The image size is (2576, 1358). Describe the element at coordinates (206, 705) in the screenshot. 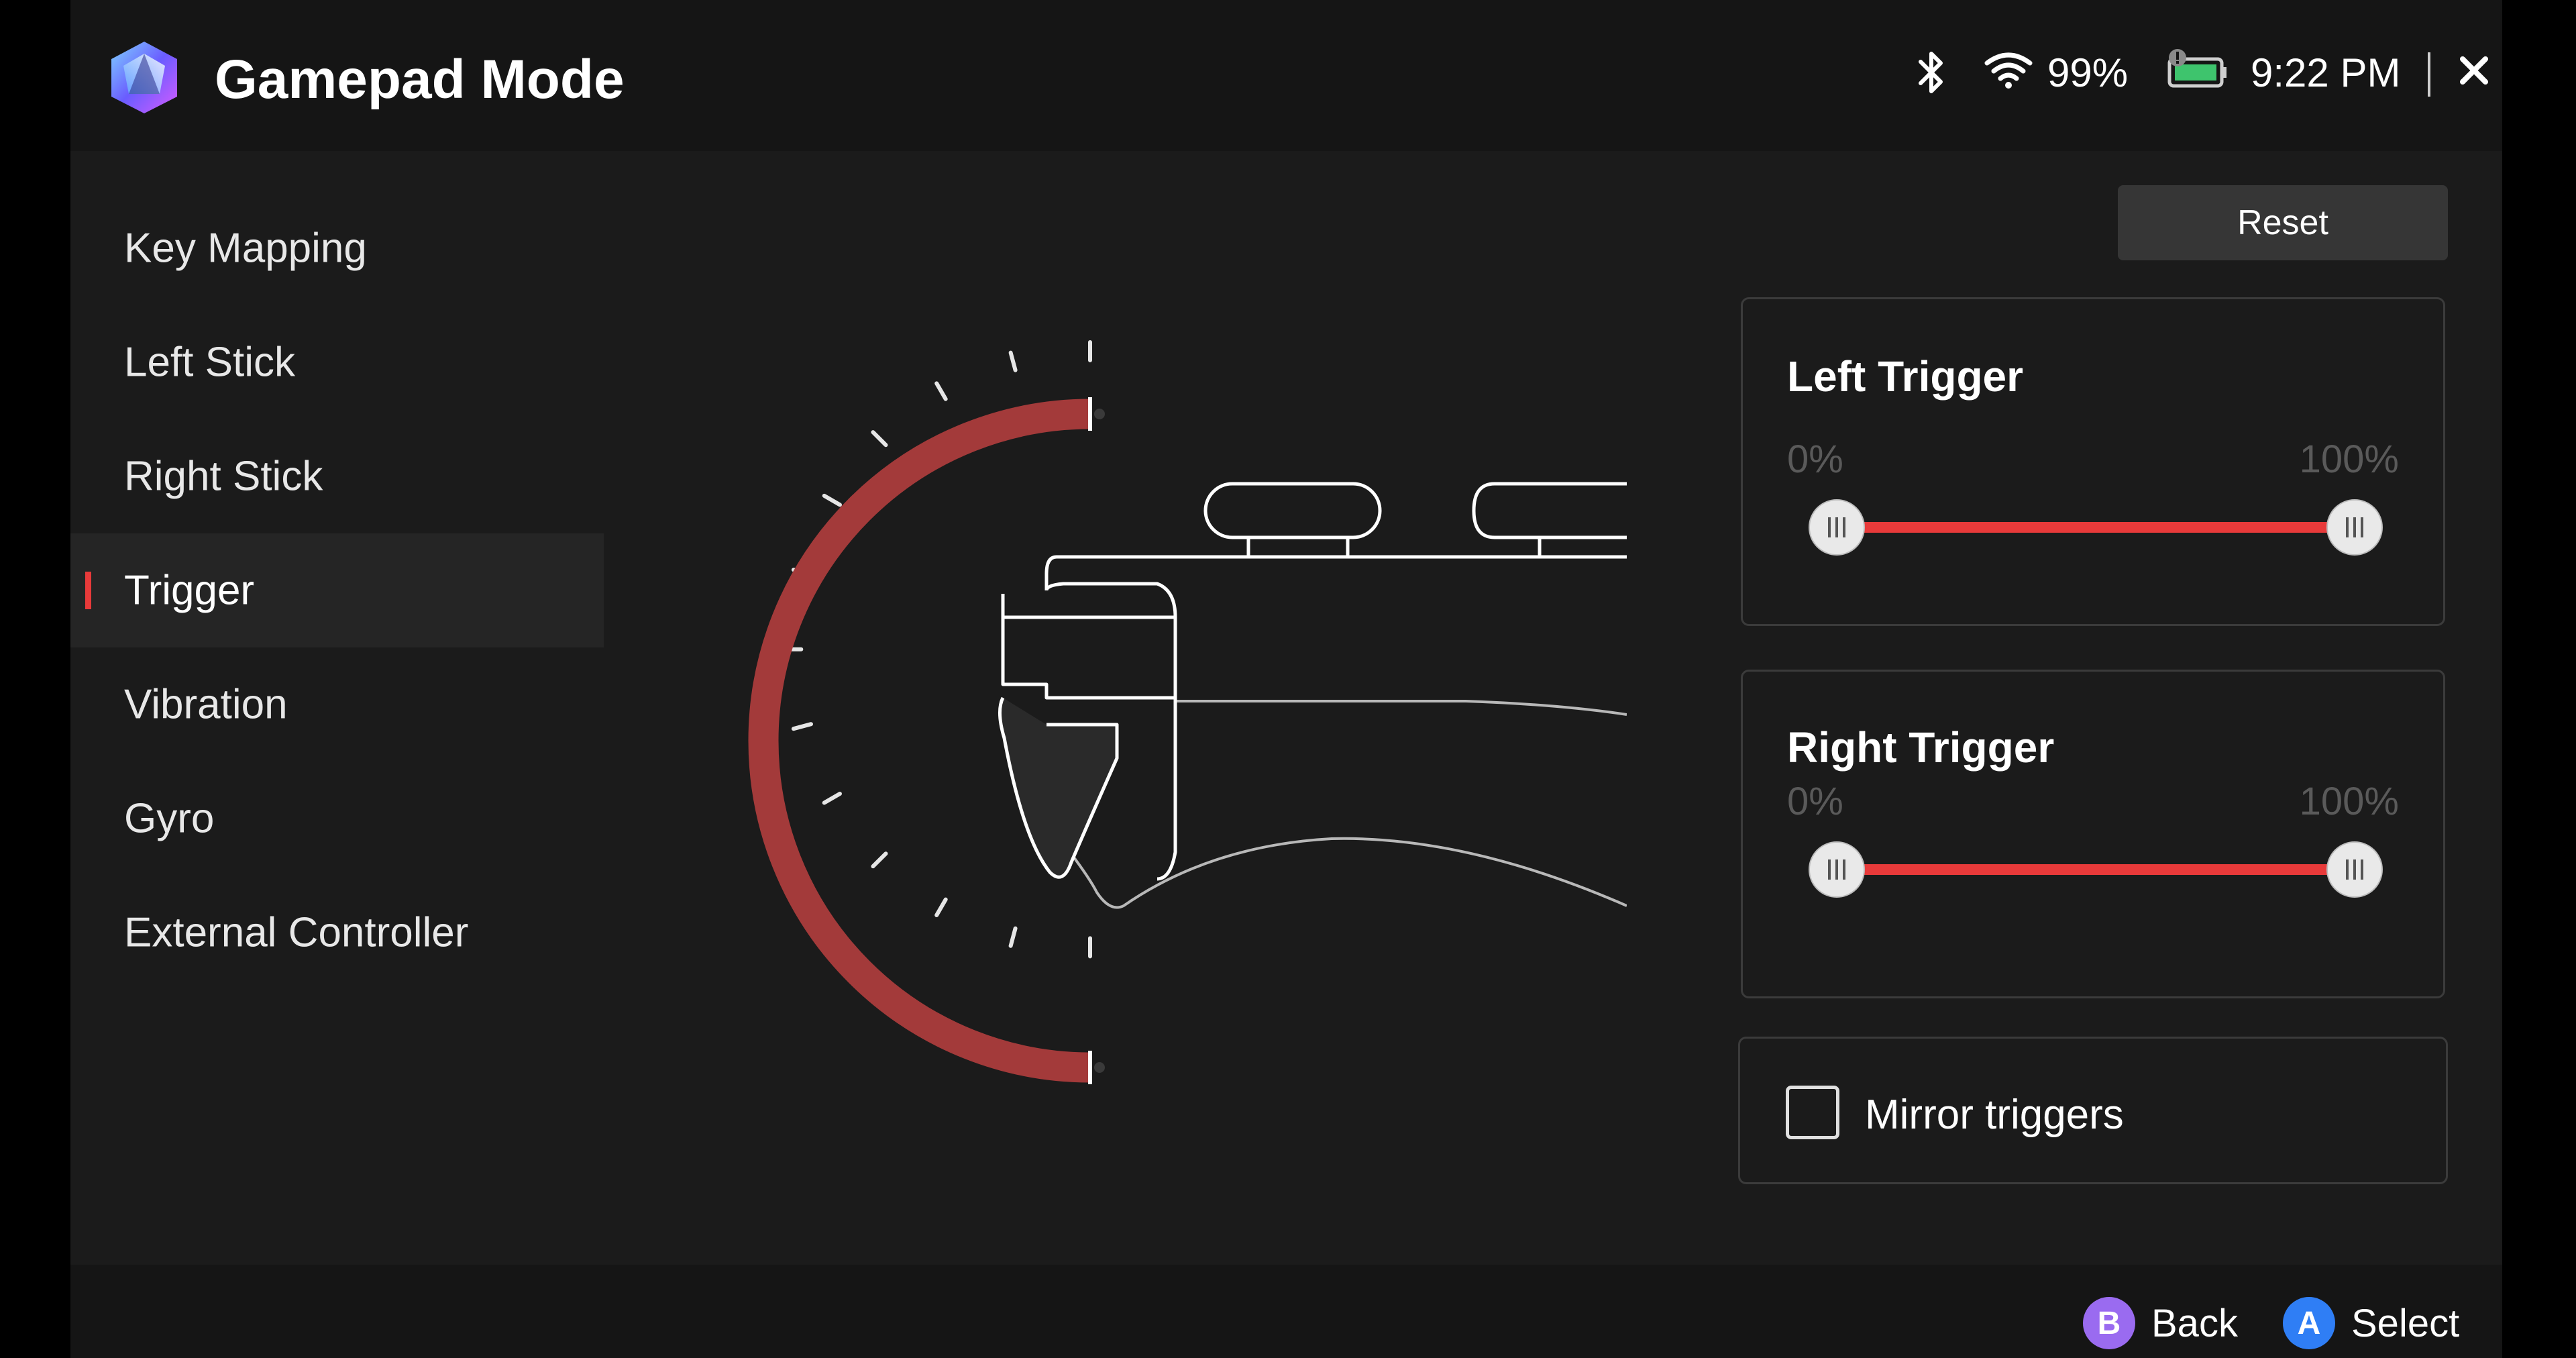

I see `sidebar-item-label: Vibration` at that location.